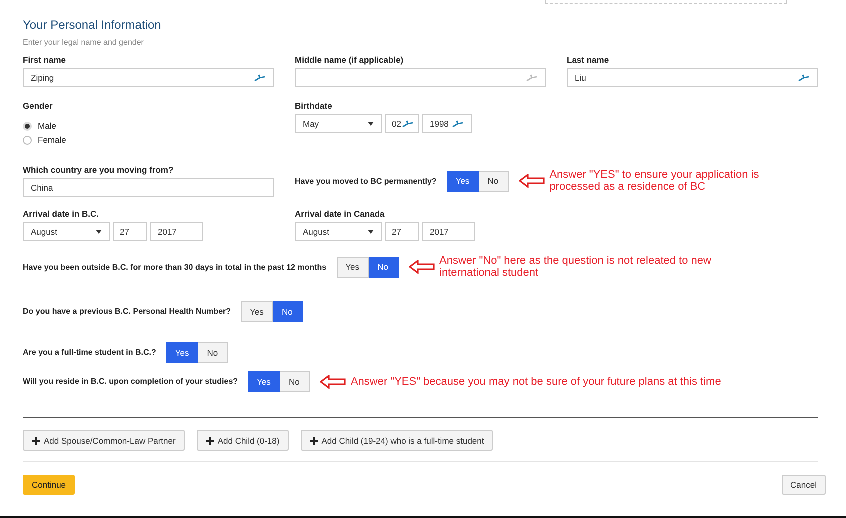  What do you see at coordinates (576, 267) in the screenshot?
I see `annotation-text: Answer "No" here as the question is not releated to new international student` at bounding box center [576, 267].